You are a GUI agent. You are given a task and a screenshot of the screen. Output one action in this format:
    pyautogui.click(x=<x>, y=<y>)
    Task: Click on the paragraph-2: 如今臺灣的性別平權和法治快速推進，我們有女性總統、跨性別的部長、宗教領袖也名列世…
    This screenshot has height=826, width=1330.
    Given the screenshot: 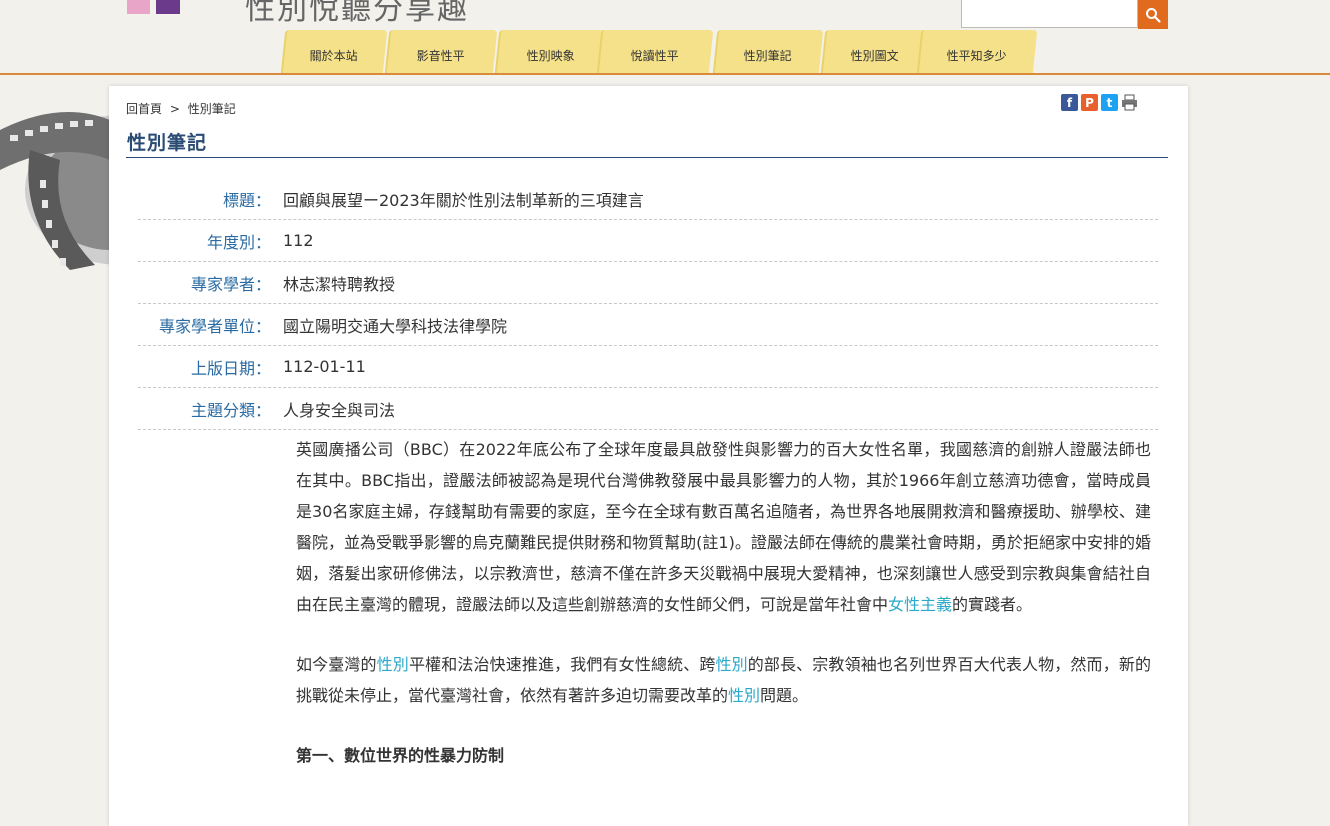 What is the action you would take?
    pyautogui.click(x=723, y=680)
    